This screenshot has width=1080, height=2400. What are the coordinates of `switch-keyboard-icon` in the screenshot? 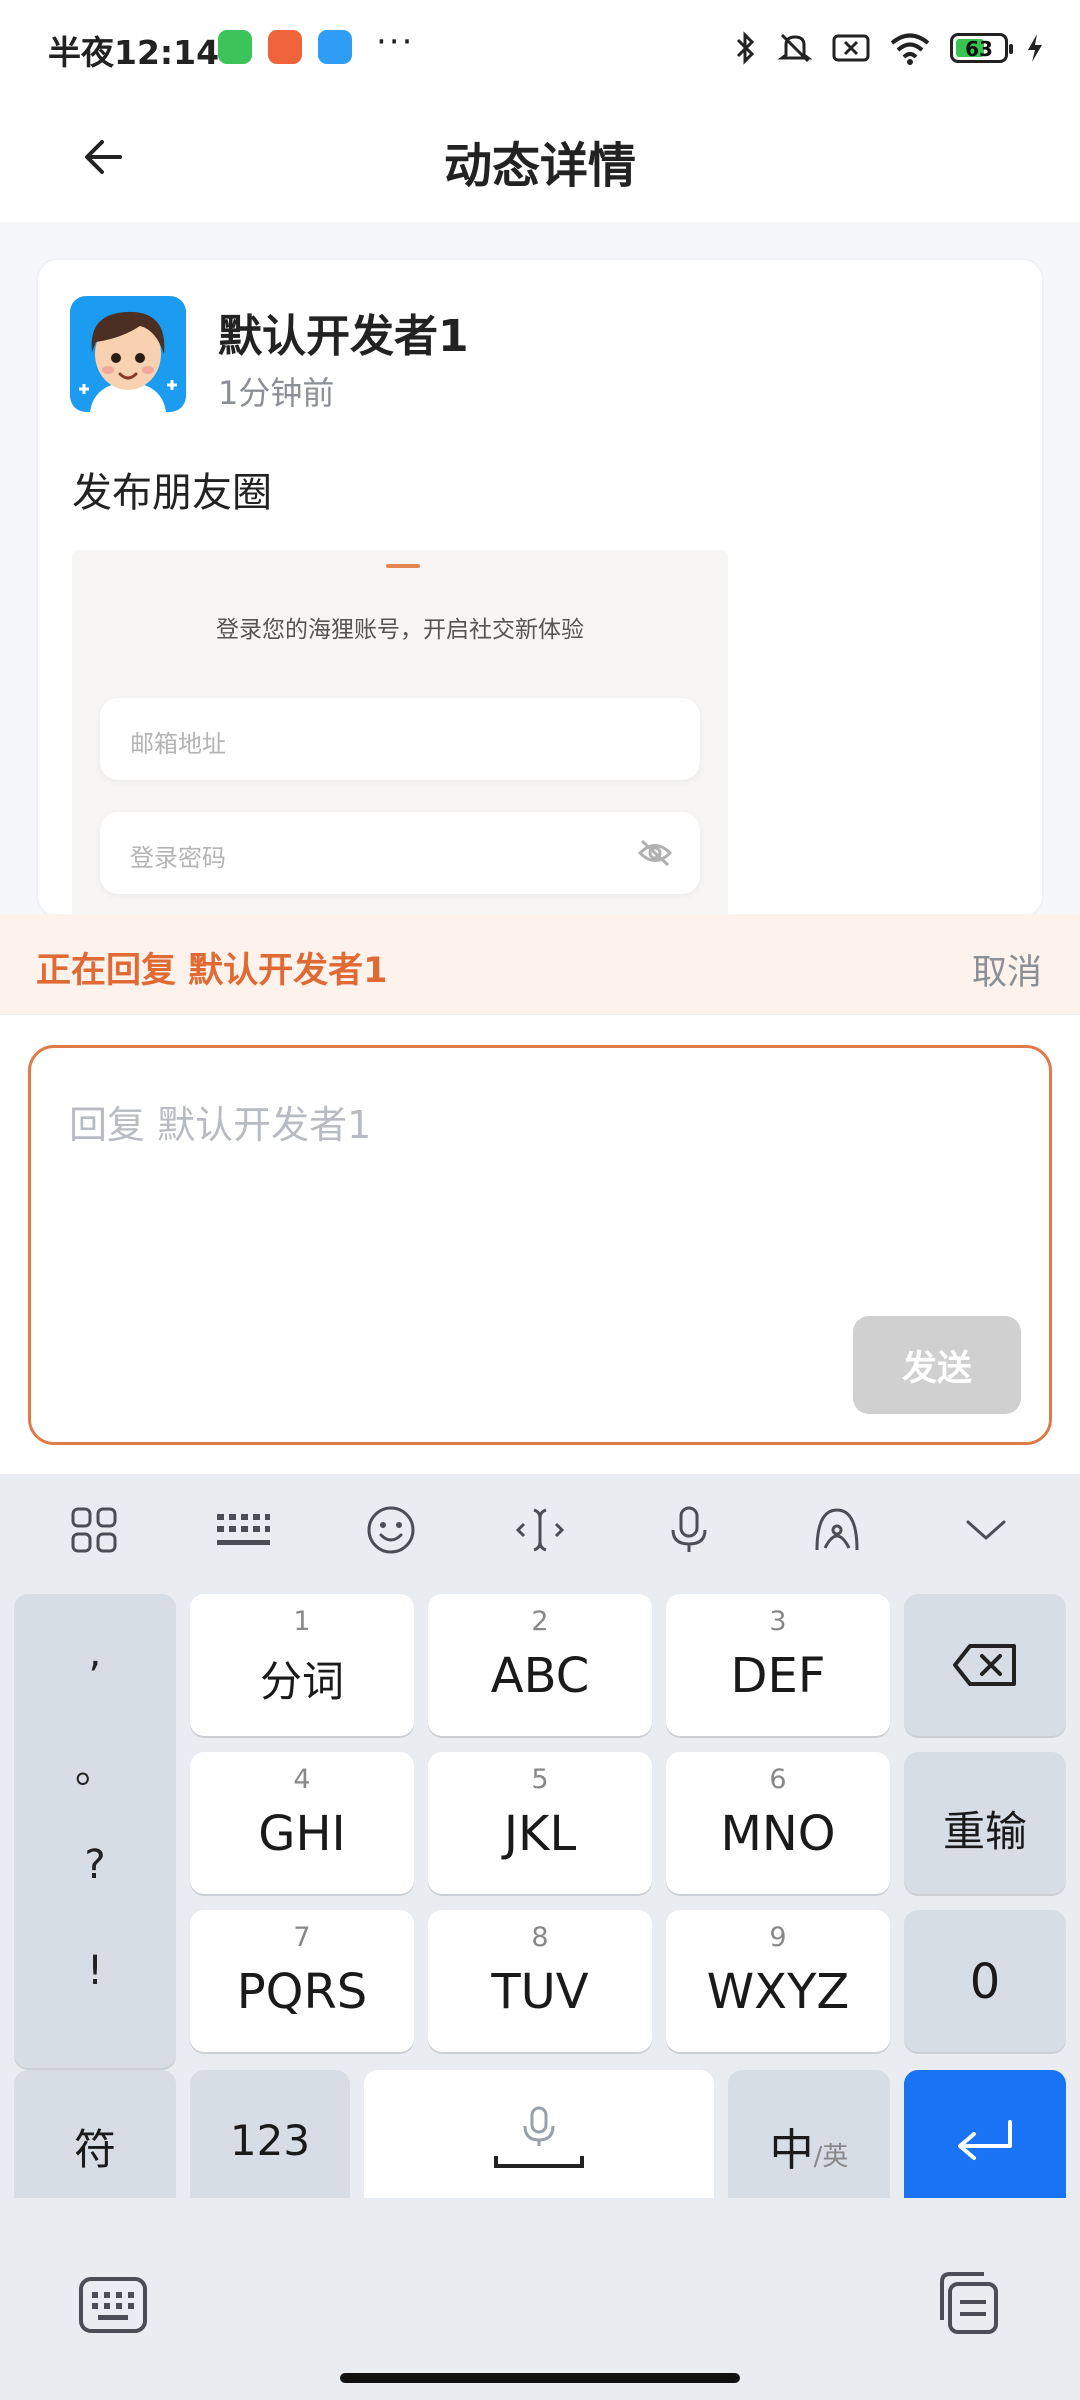 It's located at (113, 2305).